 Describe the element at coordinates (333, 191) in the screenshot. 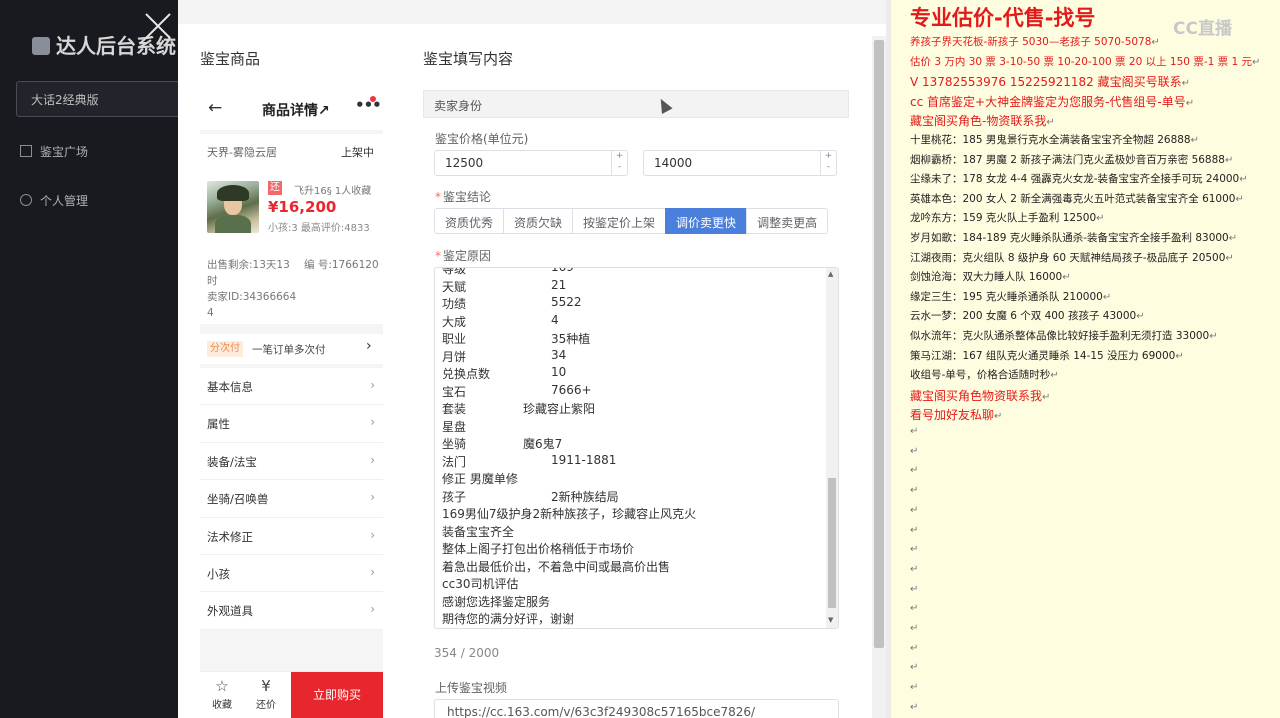

I see `product-desc: 飞升16§ 1人收藏` at that location.